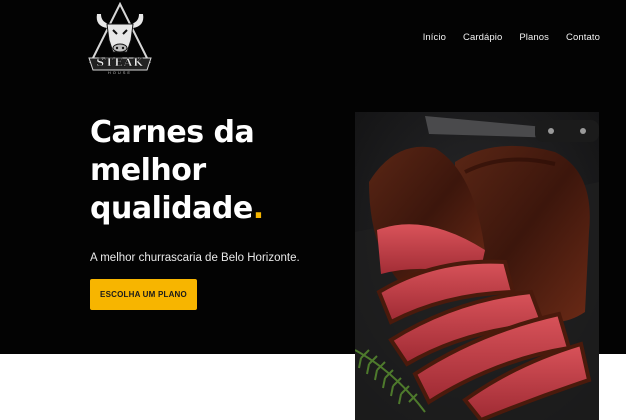 This screenshot has width=626, height=420. Describe the element at coordinates (482, 37) in the screenshot. I see `nav-link-cardapio: Cardápio` at that location.